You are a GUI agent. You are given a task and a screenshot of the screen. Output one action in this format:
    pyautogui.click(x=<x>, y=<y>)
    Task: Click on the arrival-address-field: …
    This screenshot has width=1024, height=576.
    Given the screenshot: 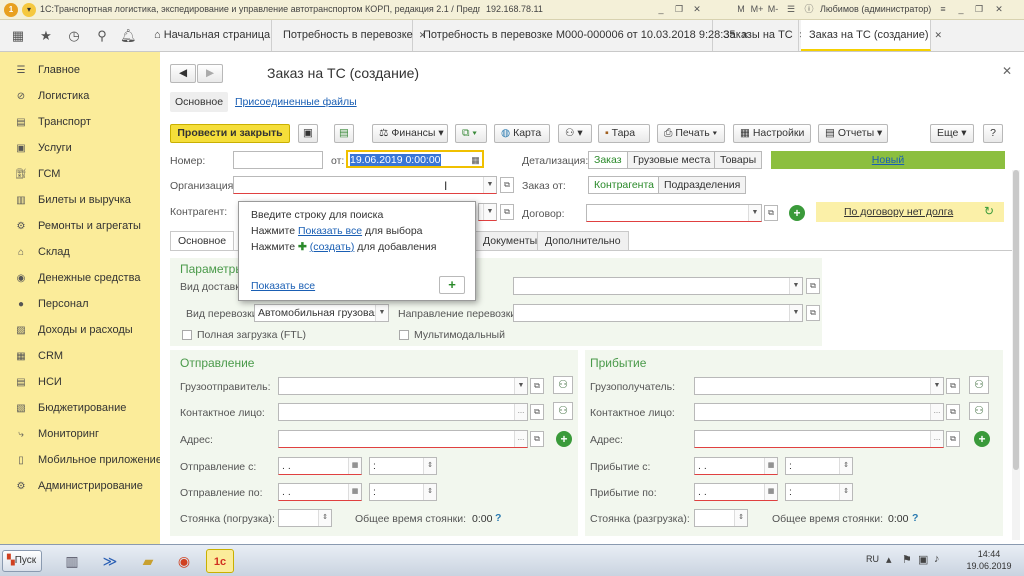 What is the action you would take?
    pyautogui.click(x=819, y=439)
    